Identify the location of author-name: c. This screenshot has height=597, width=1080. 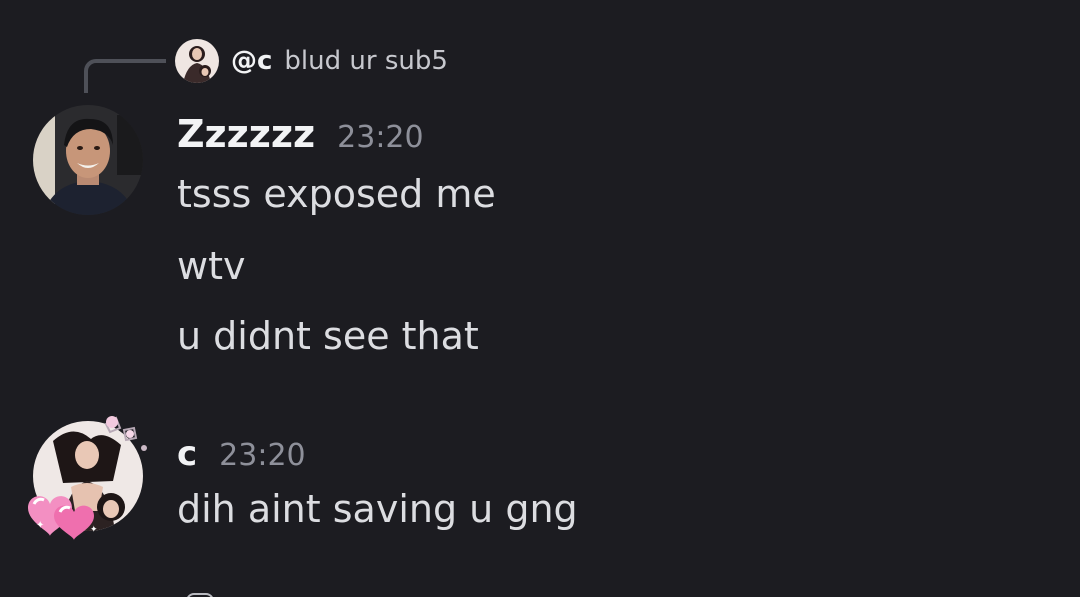
(187, 454).